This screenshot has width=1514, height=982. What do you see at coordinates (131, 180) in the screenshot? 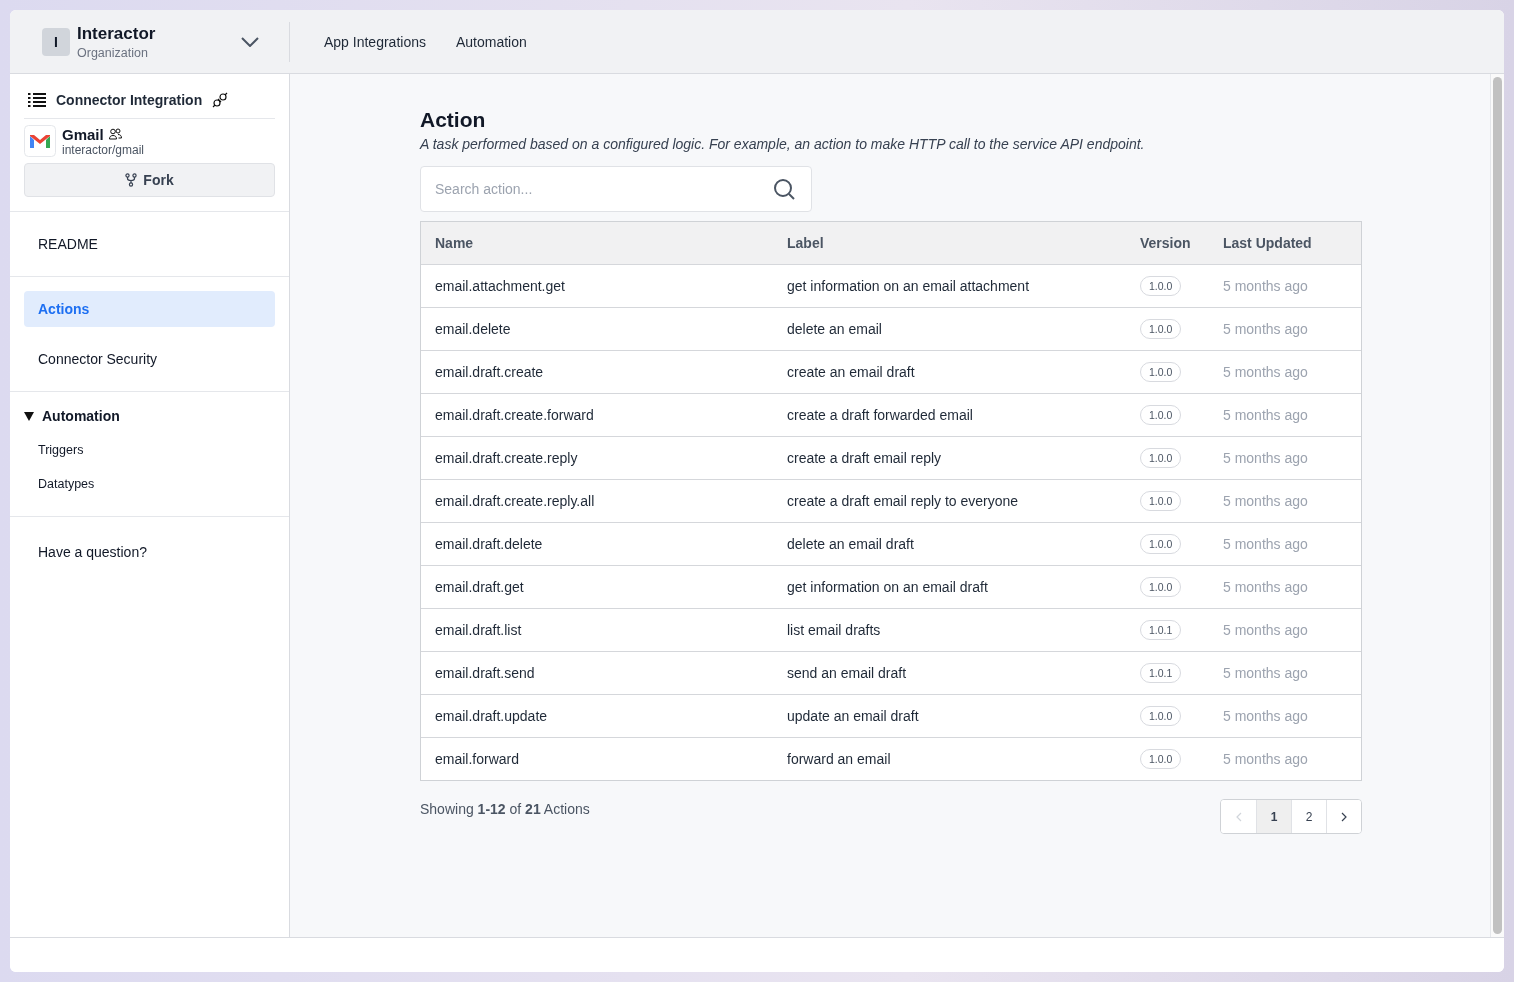
I see `fork-icon` at bounding box center [131, 180].